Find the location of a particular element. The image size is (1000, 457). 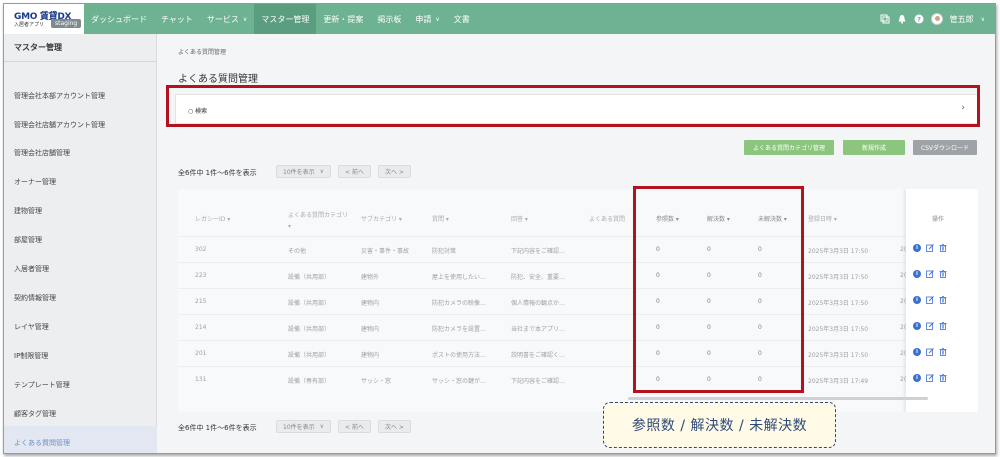

nav-item: 更新・提案 is located at coordinates (343, 19).